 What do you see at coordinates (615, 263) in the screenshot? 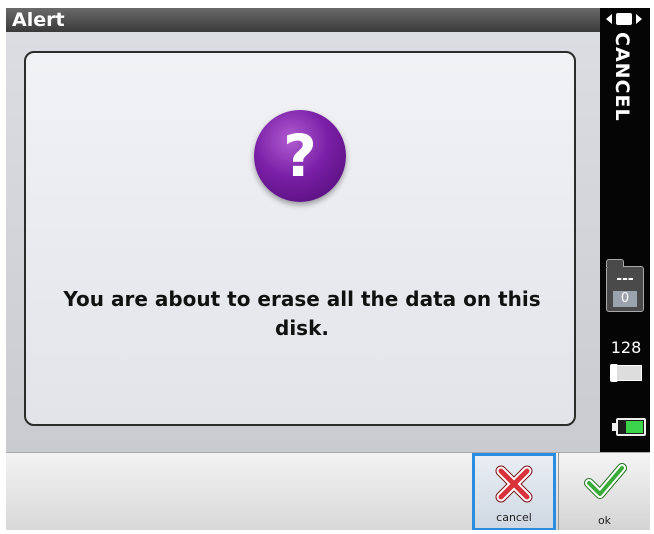
I see `folder-tab` at bounding box center [615, 263].